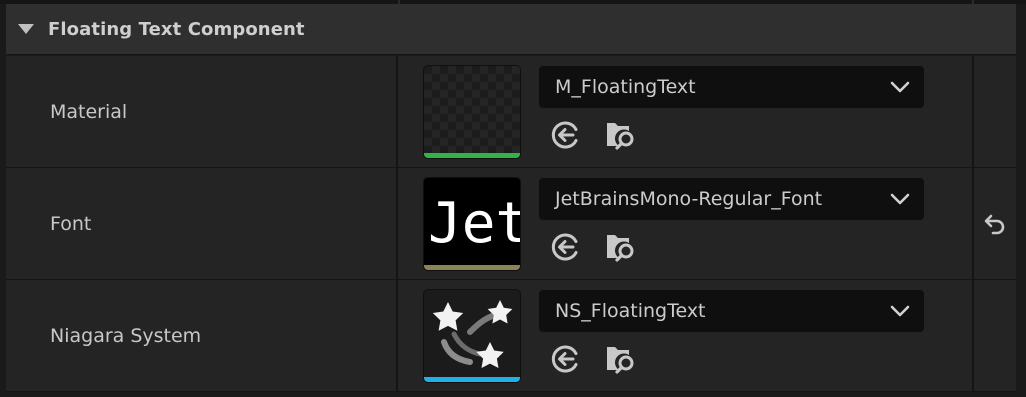 Image resolution: width=1026 pixels, height=397 pixels. What do you see at coordinates (731, 87) in the screenshot?
I see `asset-combo-box: M_FloatingText` at bounding box center [731, 87].